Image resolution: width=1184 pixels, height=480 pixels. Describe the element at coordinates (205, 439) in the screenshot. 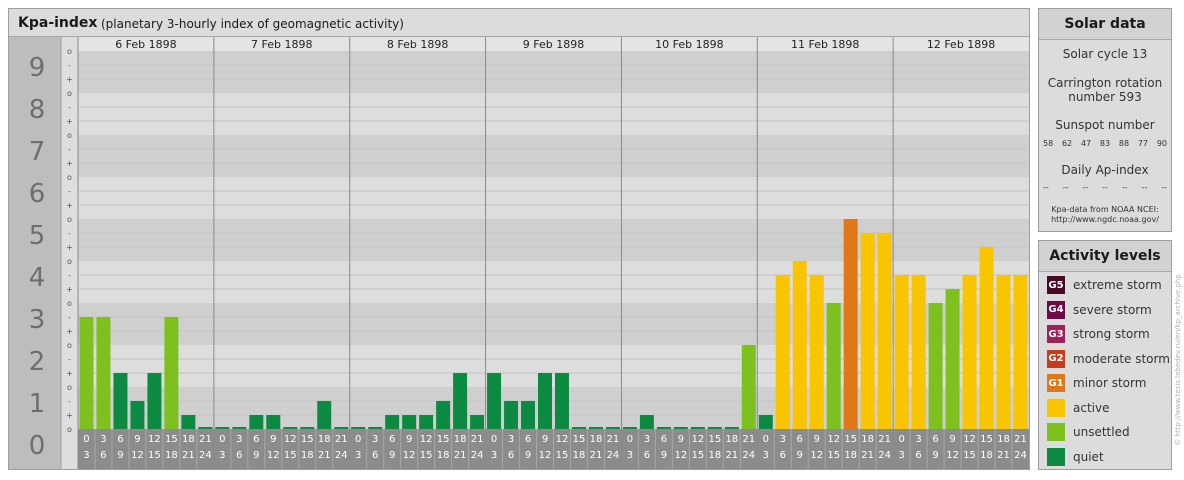

I see `interval-start-label: 21` at that location.